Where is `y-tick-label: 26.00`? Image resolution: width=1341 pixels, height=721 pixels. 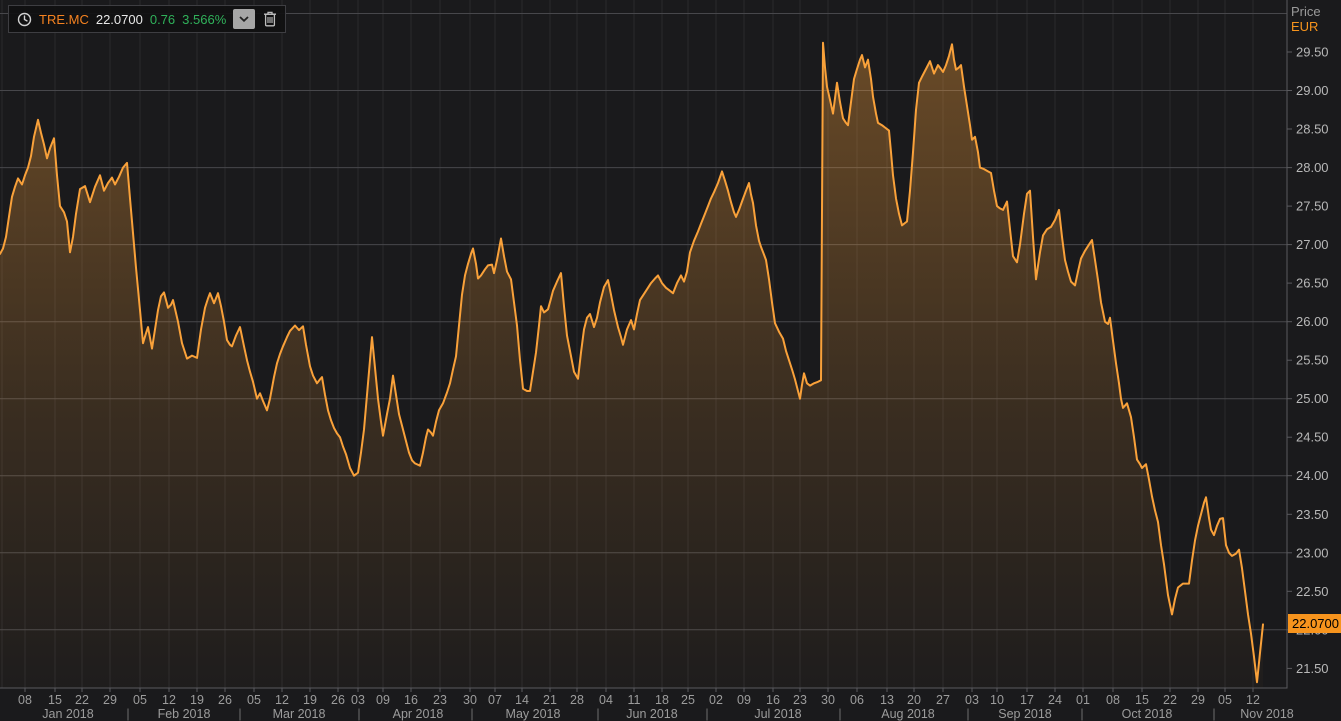
y-tick-label: 26.00 is located at coordinates (1312, 321).